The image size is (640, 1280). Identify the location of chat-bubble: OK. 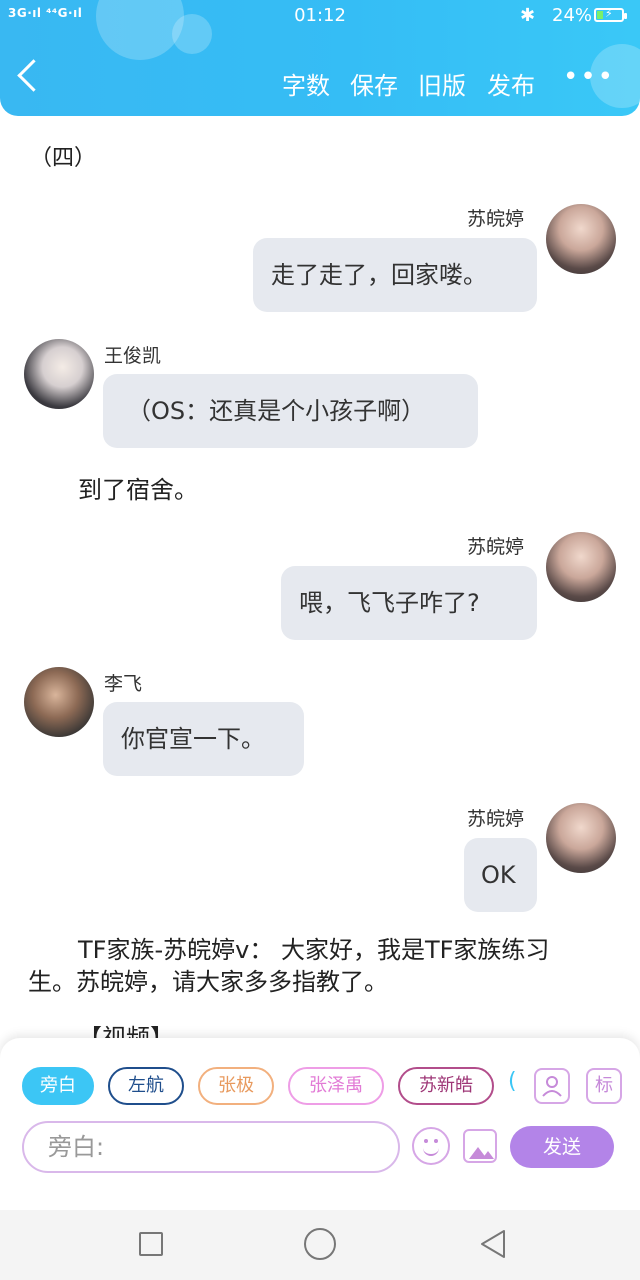
(500, 875).